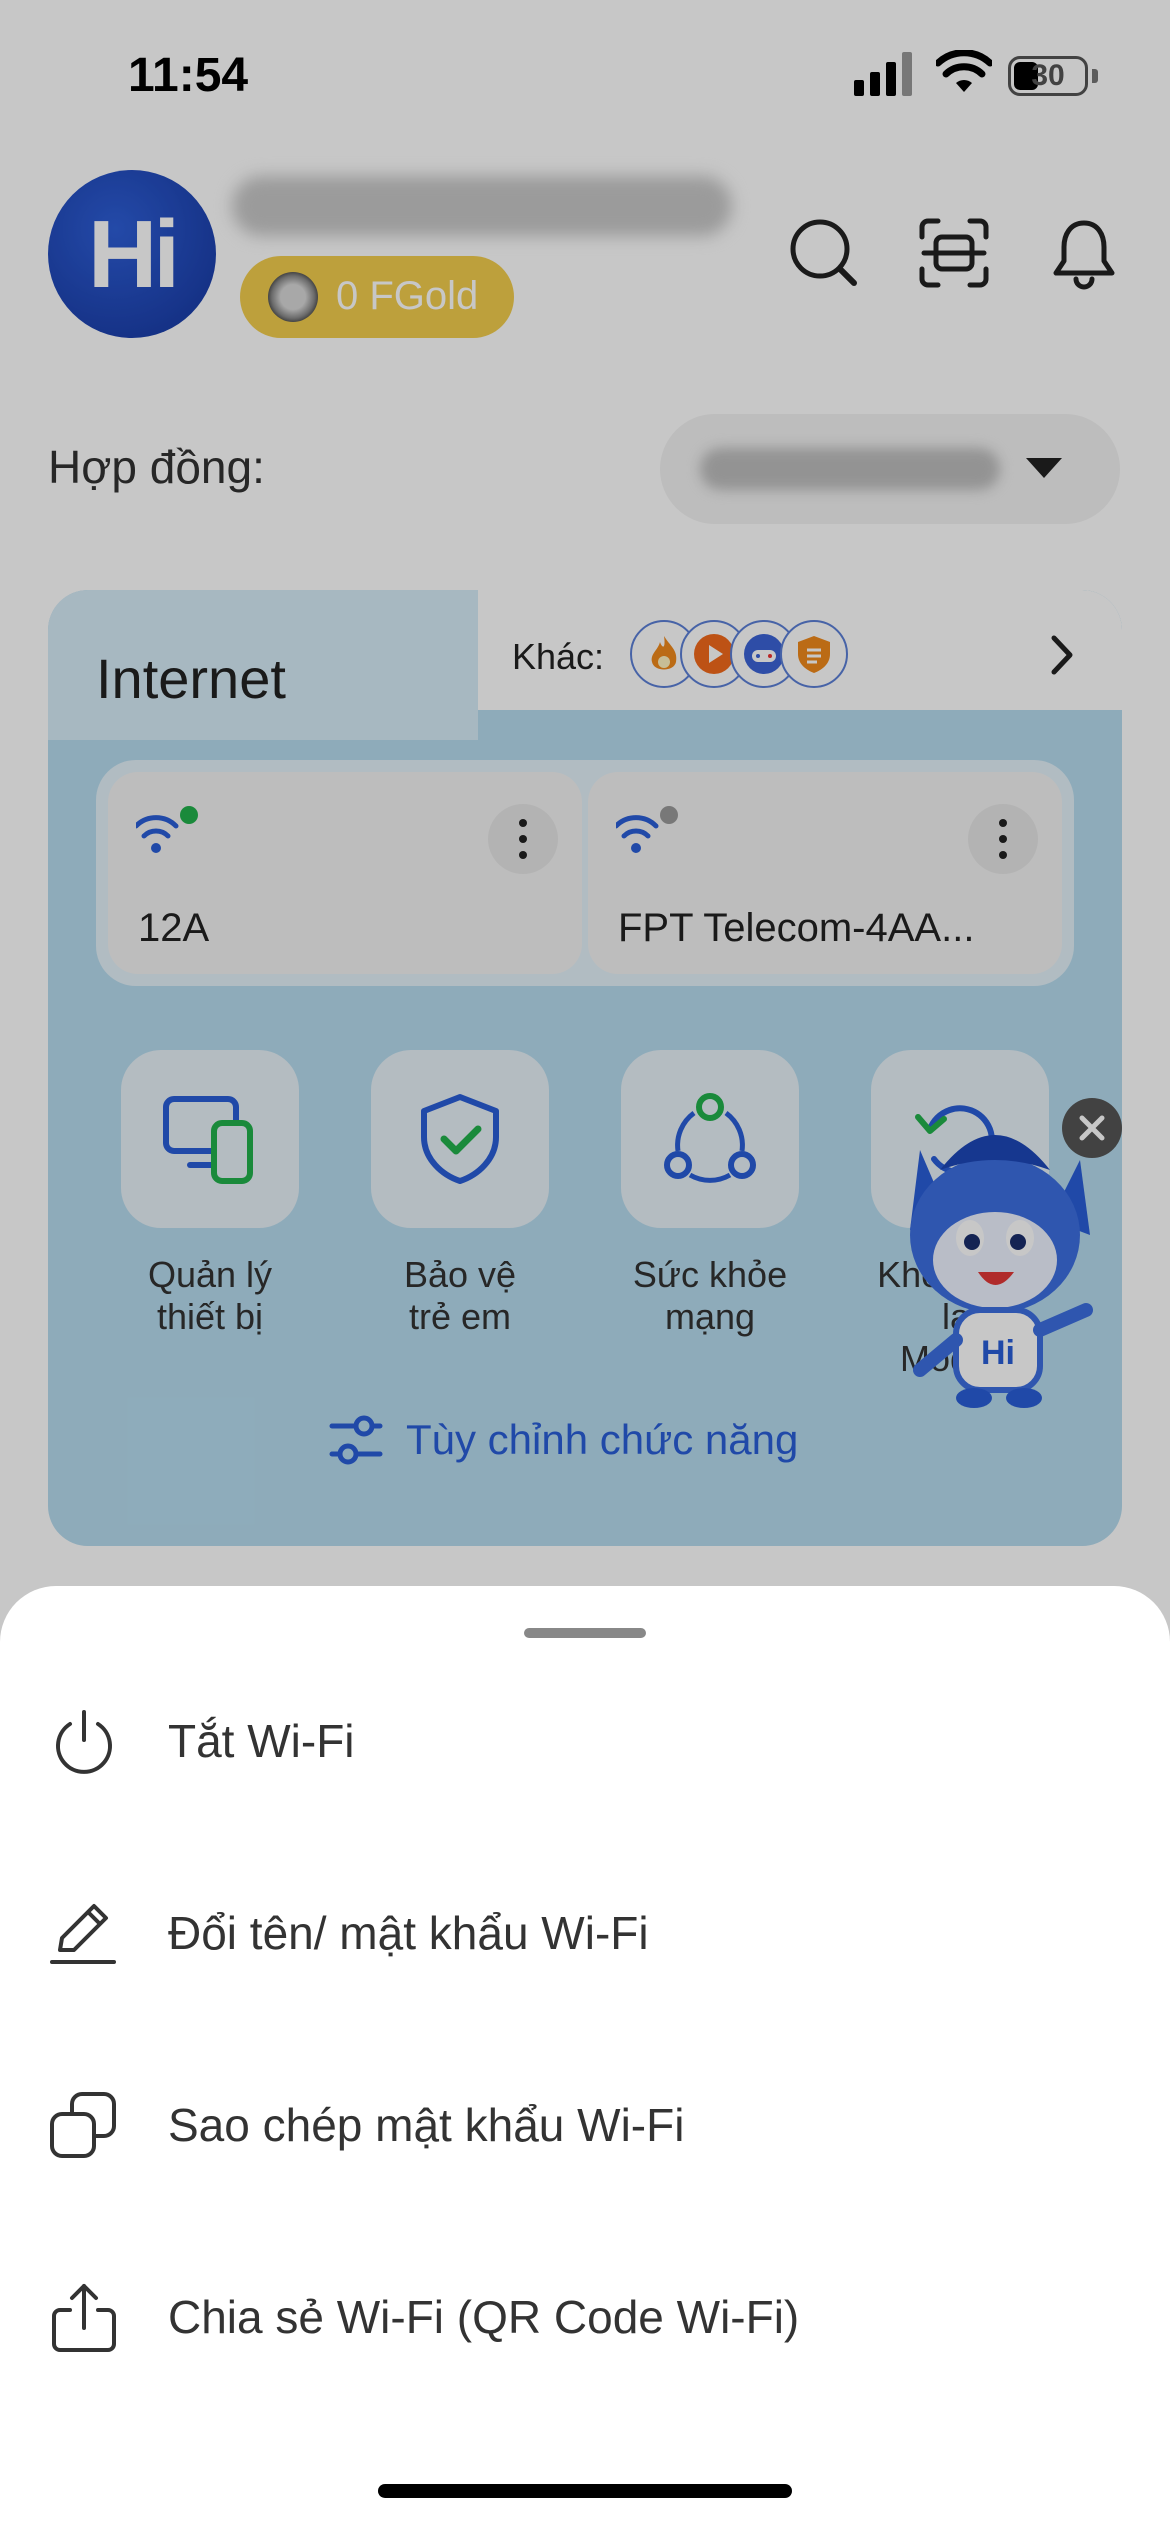 This screenshot has height=2532, width=1170. Describe the element at coordinates (83, 2125) in the screenshot. I see `copy-icon` at that location.